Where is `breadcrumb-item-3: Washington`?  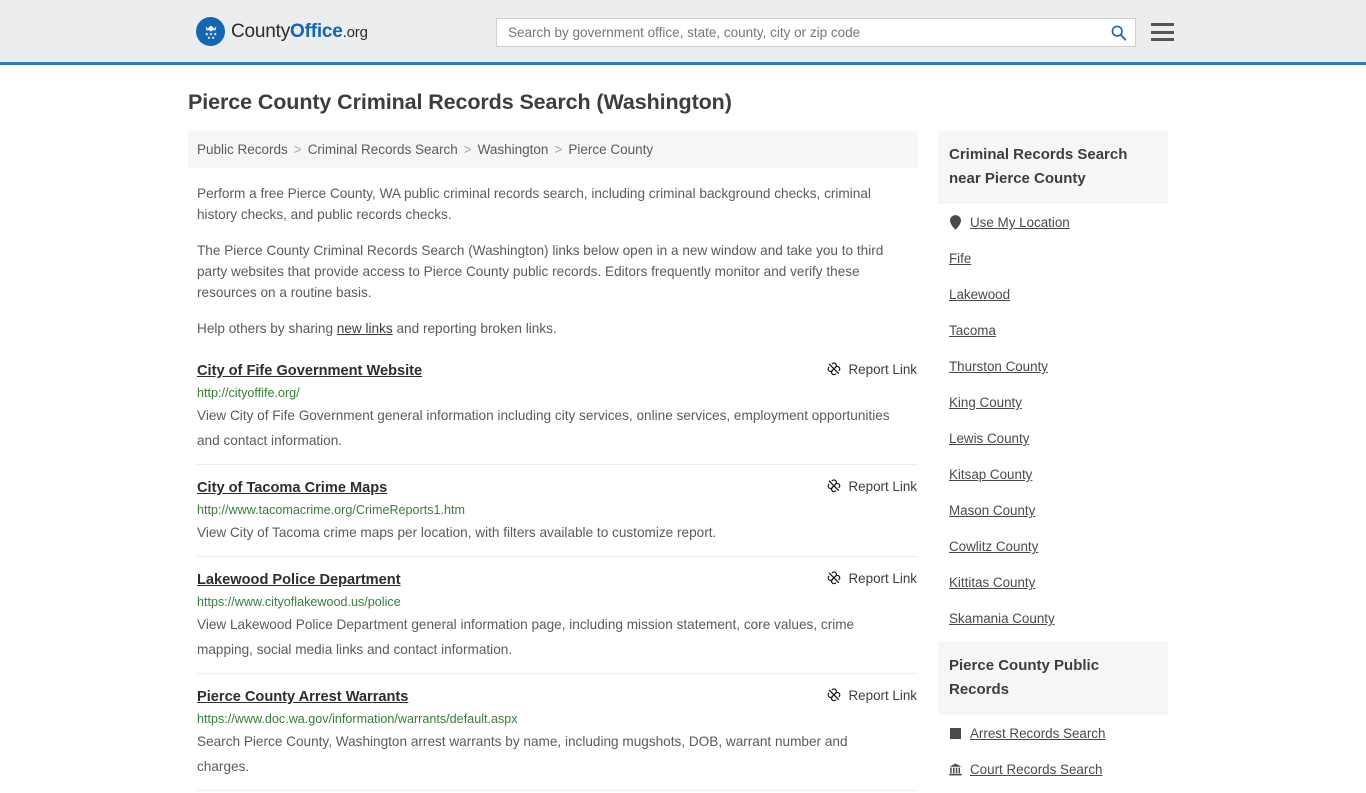 breadcrumb-item-3: Washington is located at coordinates (513, 149).